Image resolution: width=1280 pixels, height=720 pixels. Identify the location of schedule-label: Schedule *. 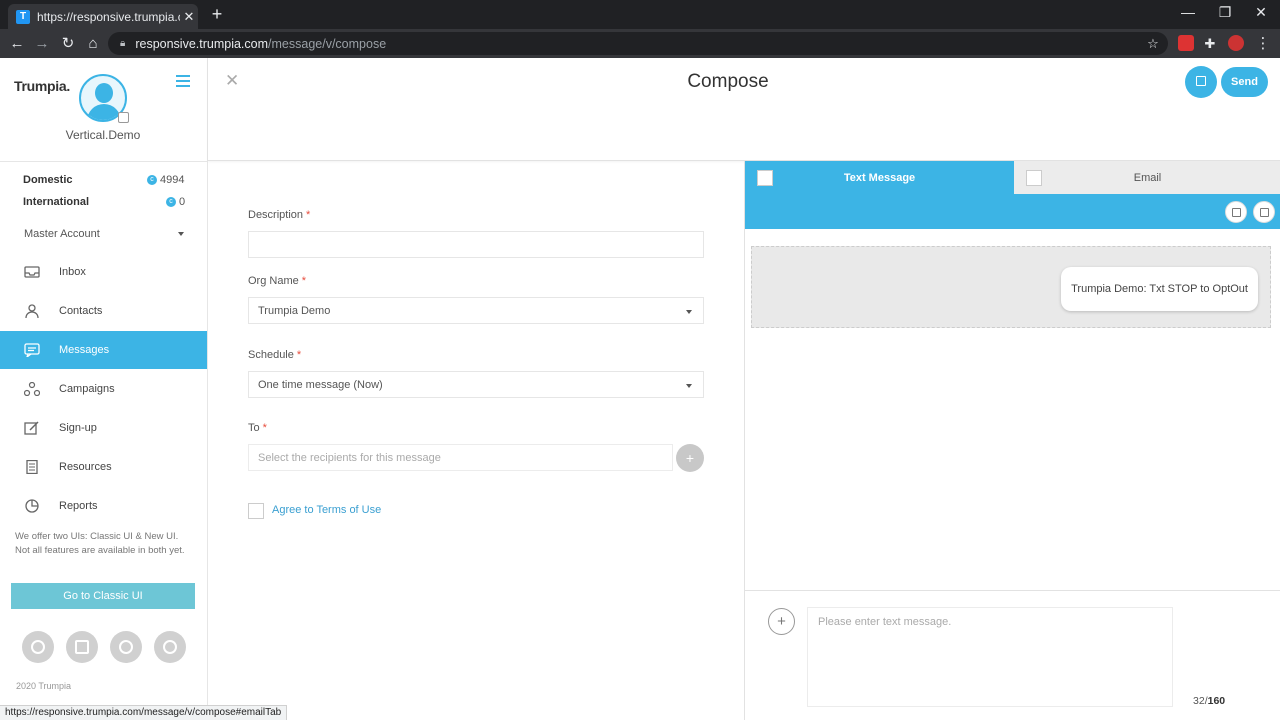
(275, 355).